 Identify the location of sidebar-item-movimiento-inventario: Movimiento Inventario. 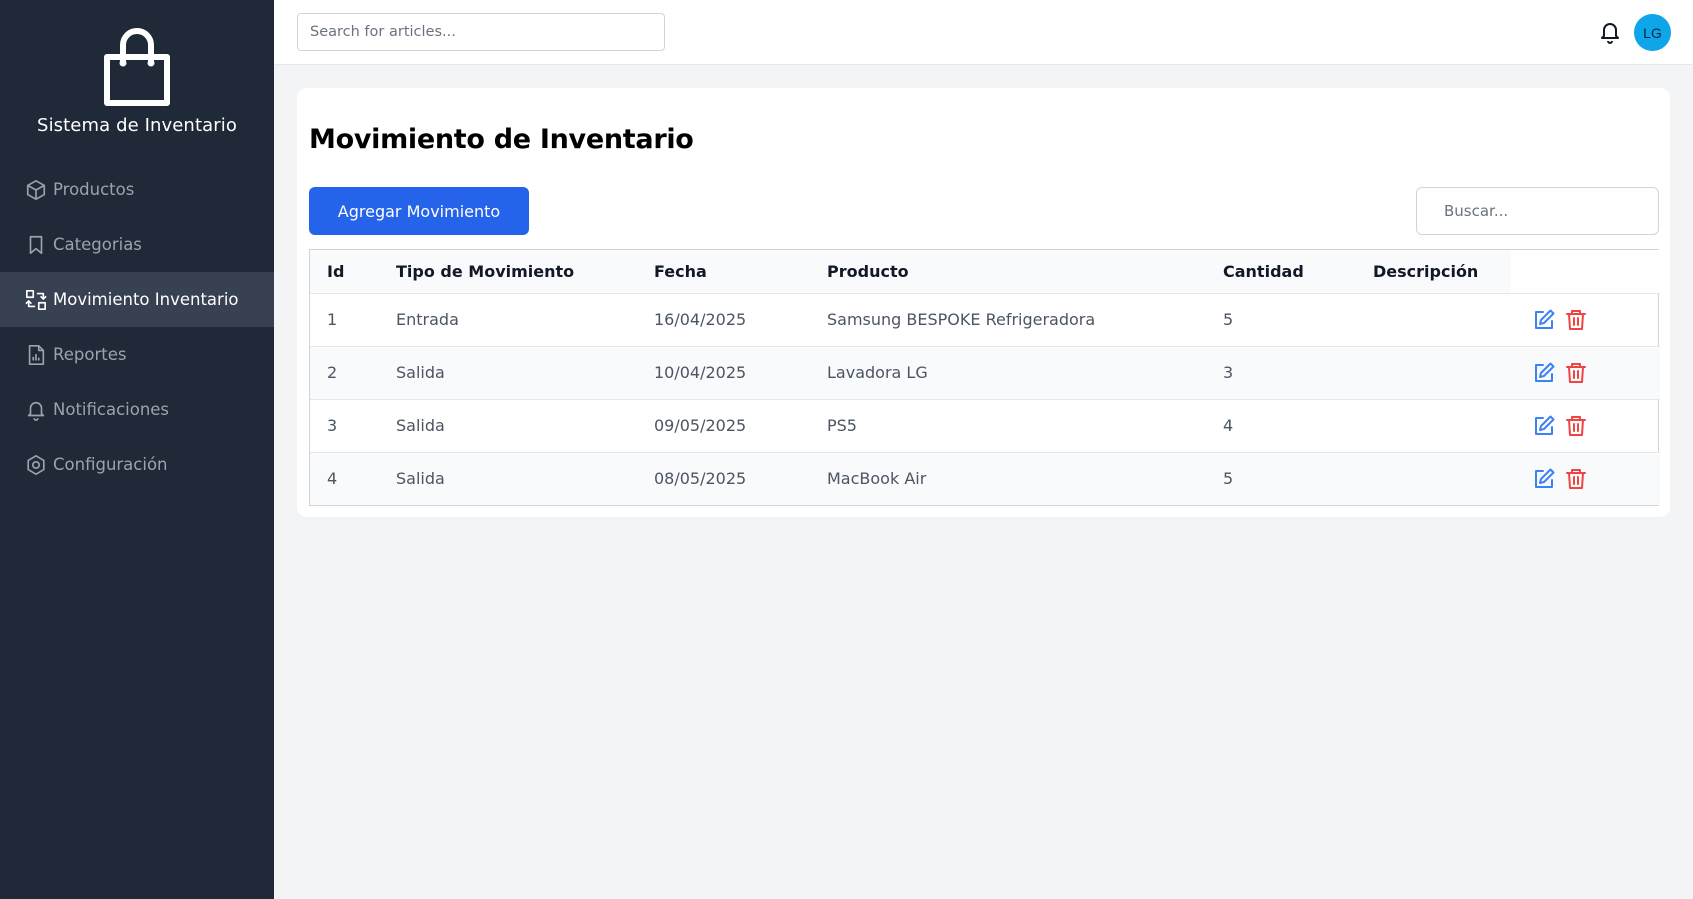
(137, 299).